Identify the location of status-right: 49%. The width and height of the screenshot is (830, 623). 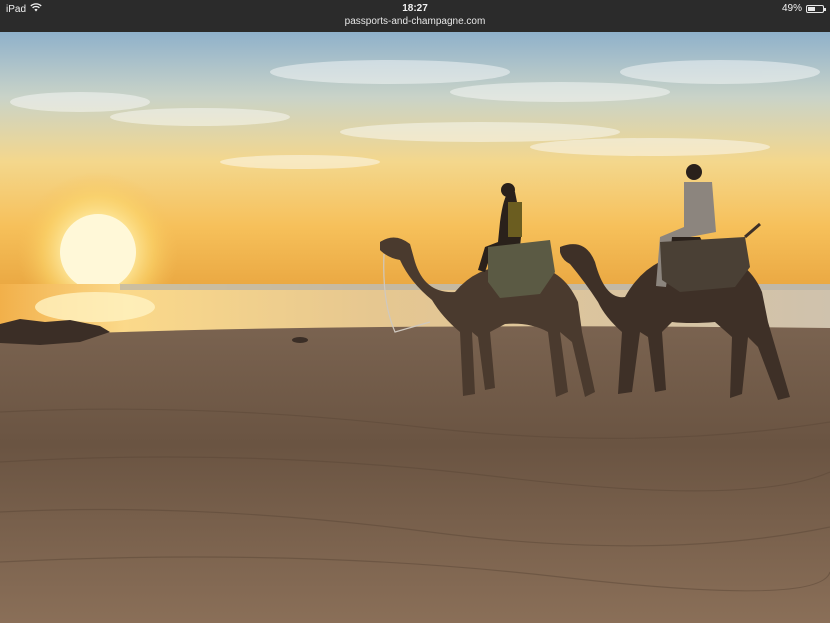
(803, 8).